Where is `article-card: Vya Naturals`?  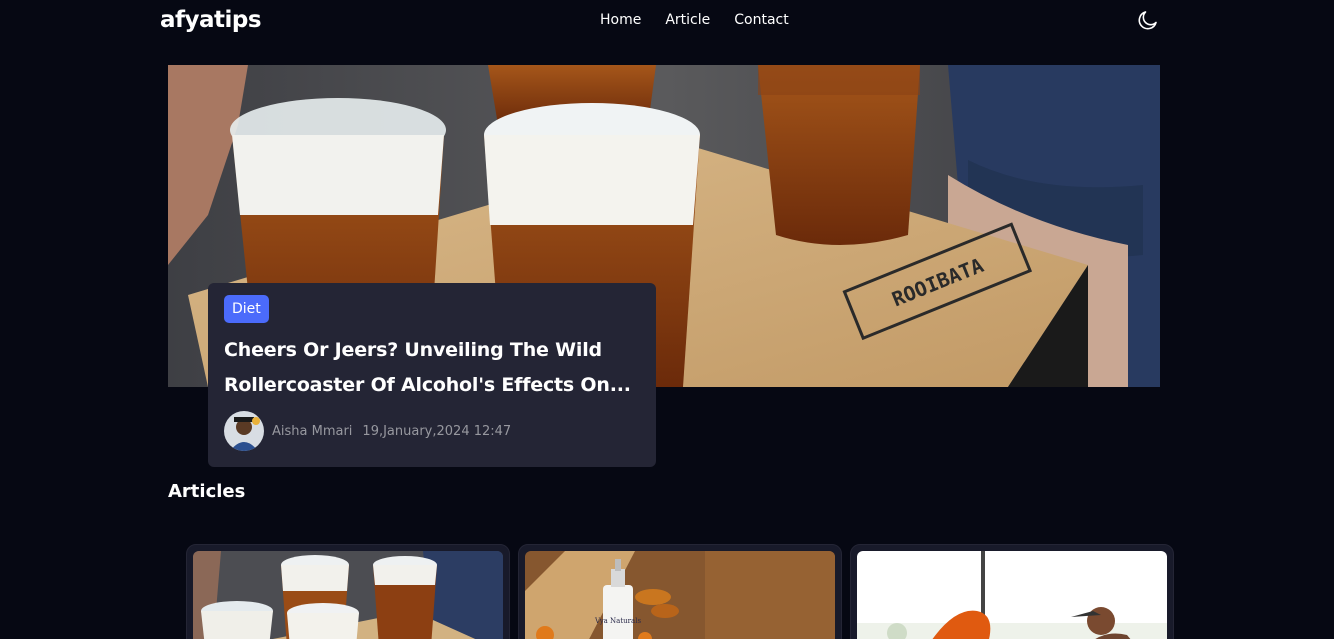
article-card: Vya Naturals is located at coordinates (680, 591).